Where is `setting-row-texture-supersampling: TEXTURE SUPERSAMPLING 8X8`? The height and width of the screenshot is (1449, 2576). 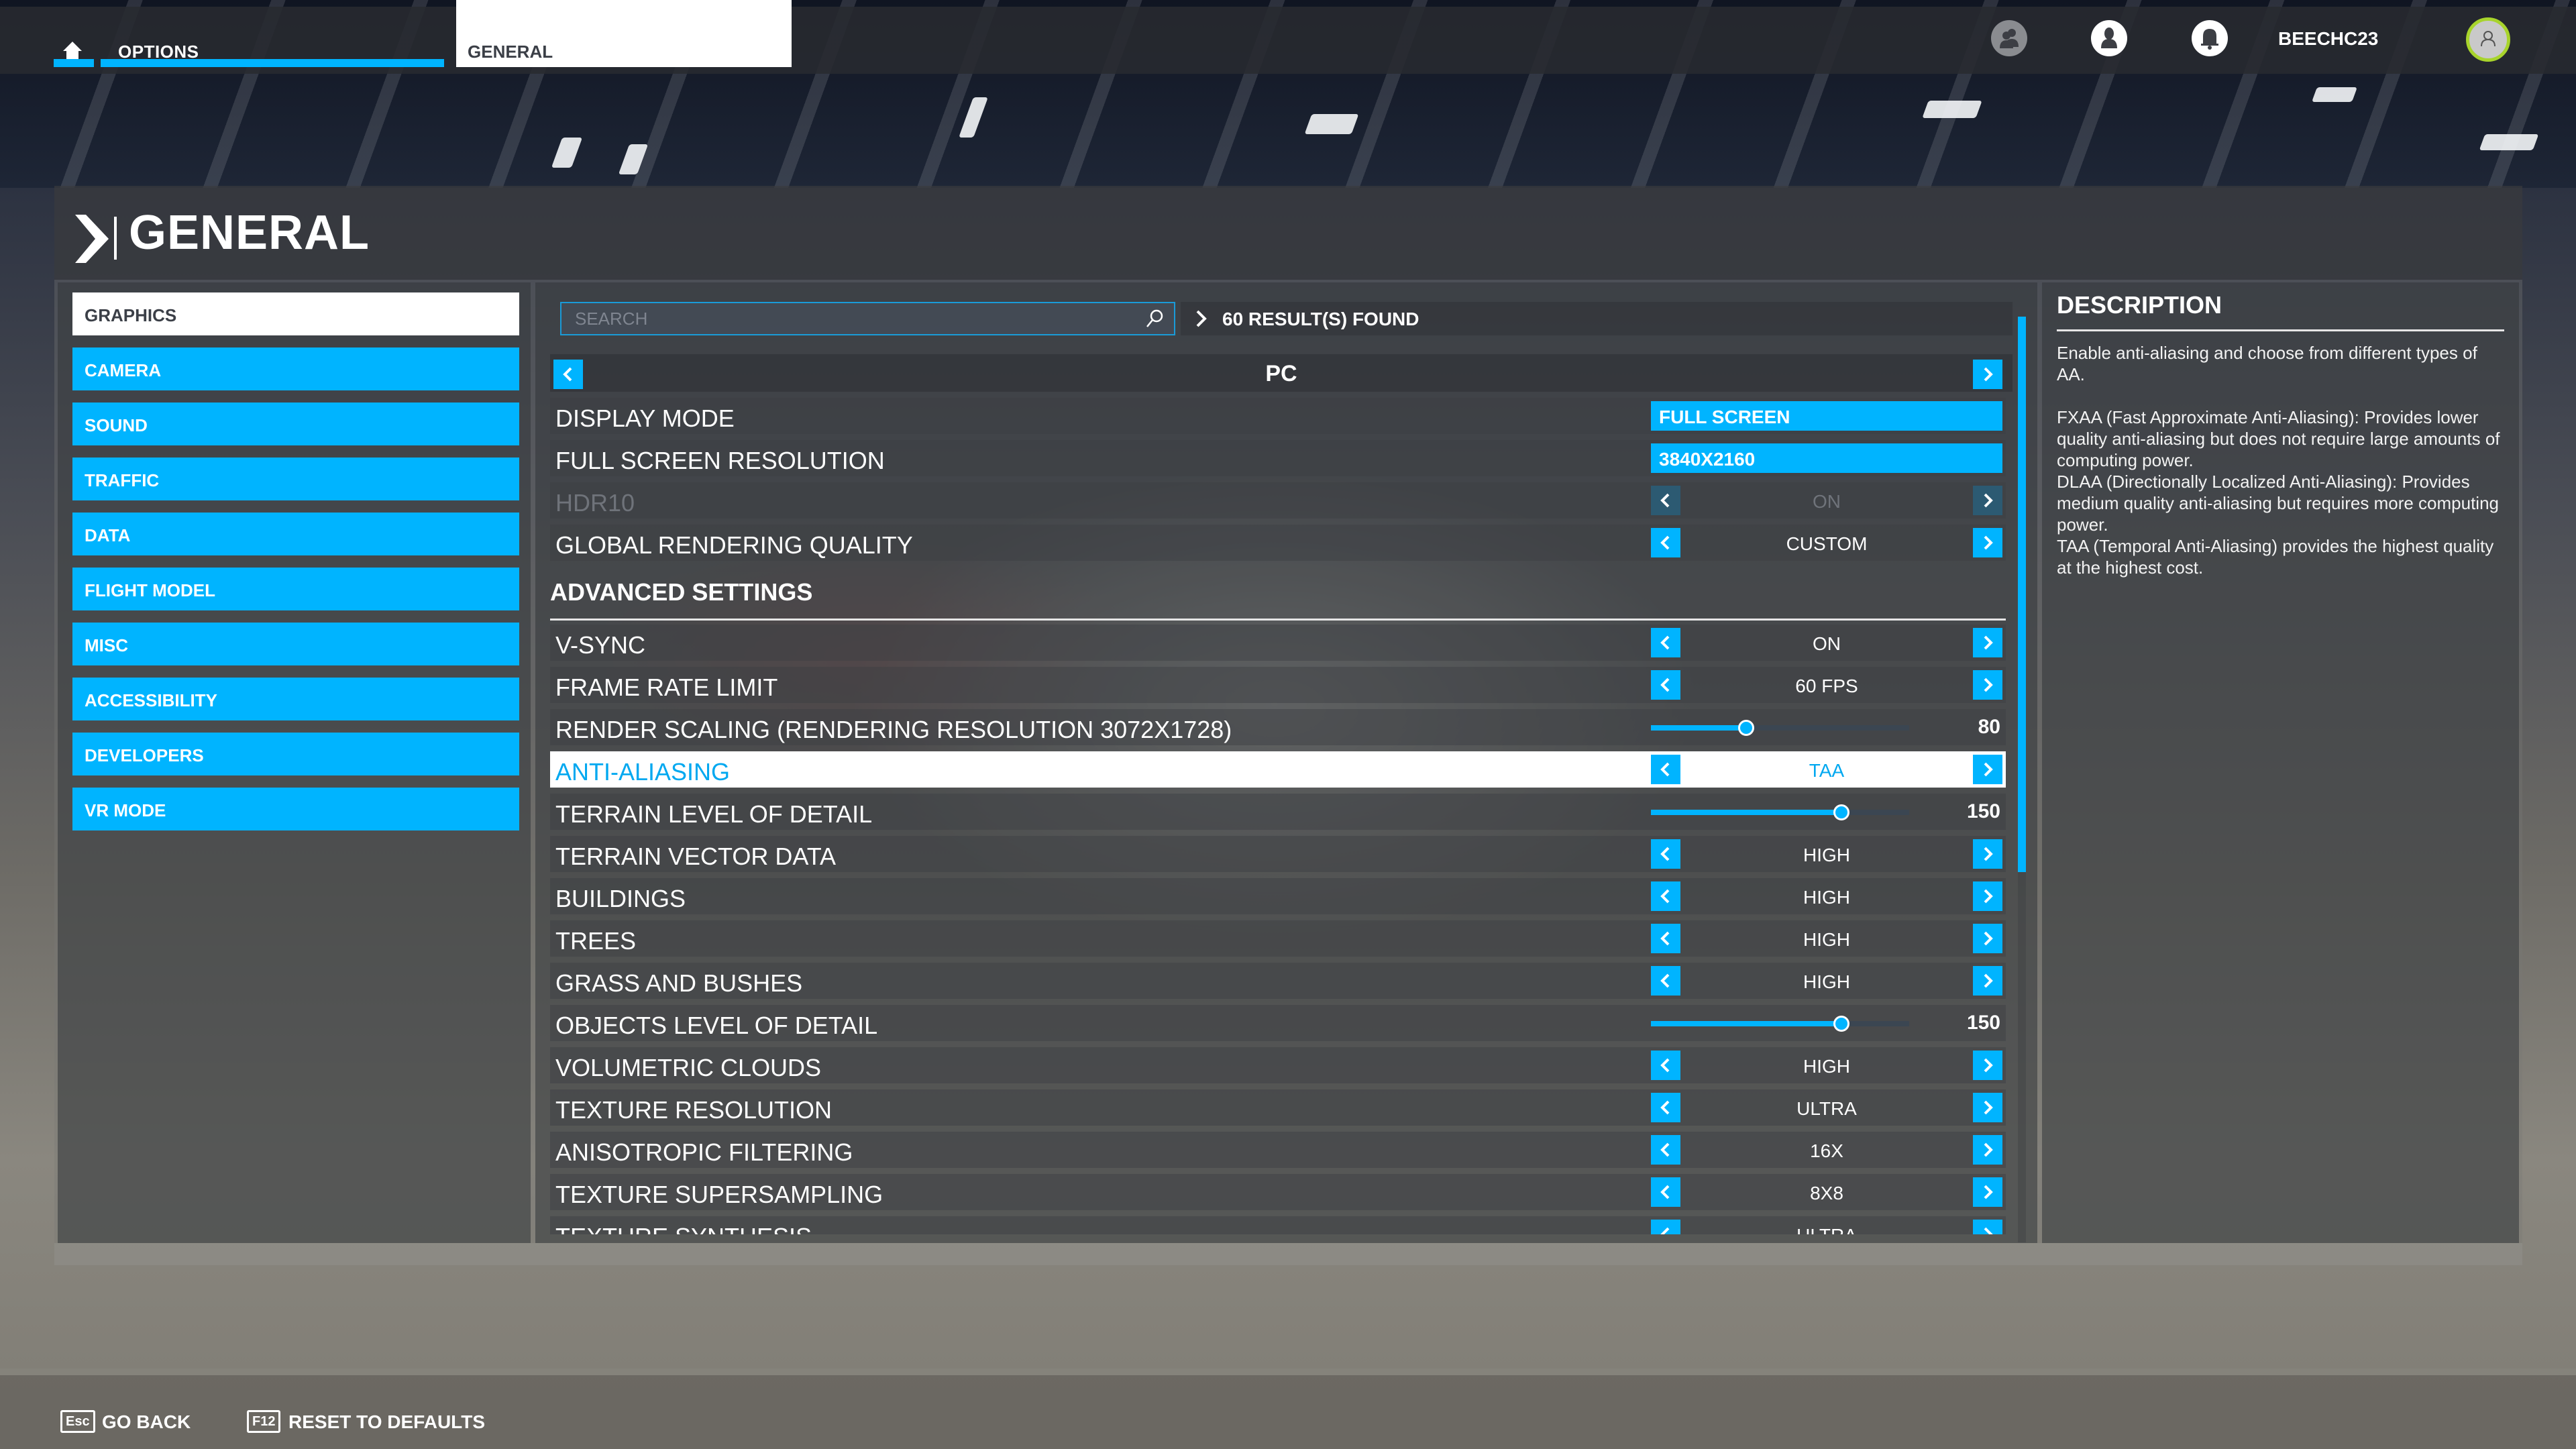
setting-row-texture-supersampling: TEXTURE SUPERSAMPLING 8X8 is located at coordinates (1278, 1192).